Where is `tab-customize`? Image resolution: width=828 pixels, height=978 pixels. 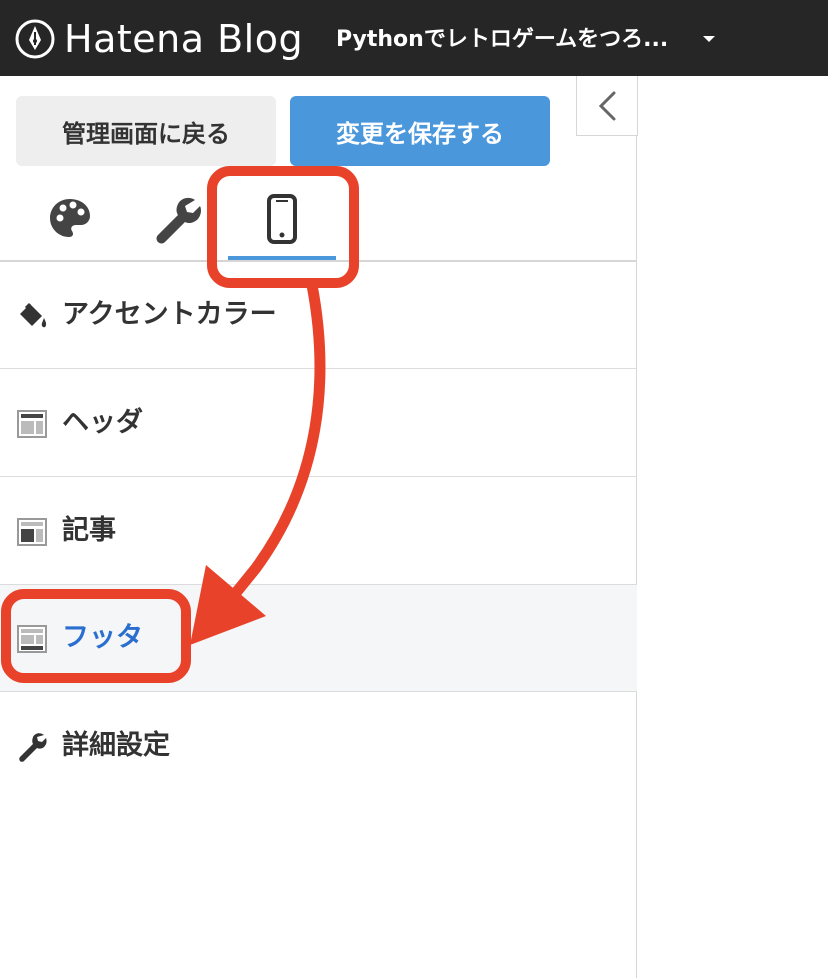 tab-customize is located at coordinates (180, 225).